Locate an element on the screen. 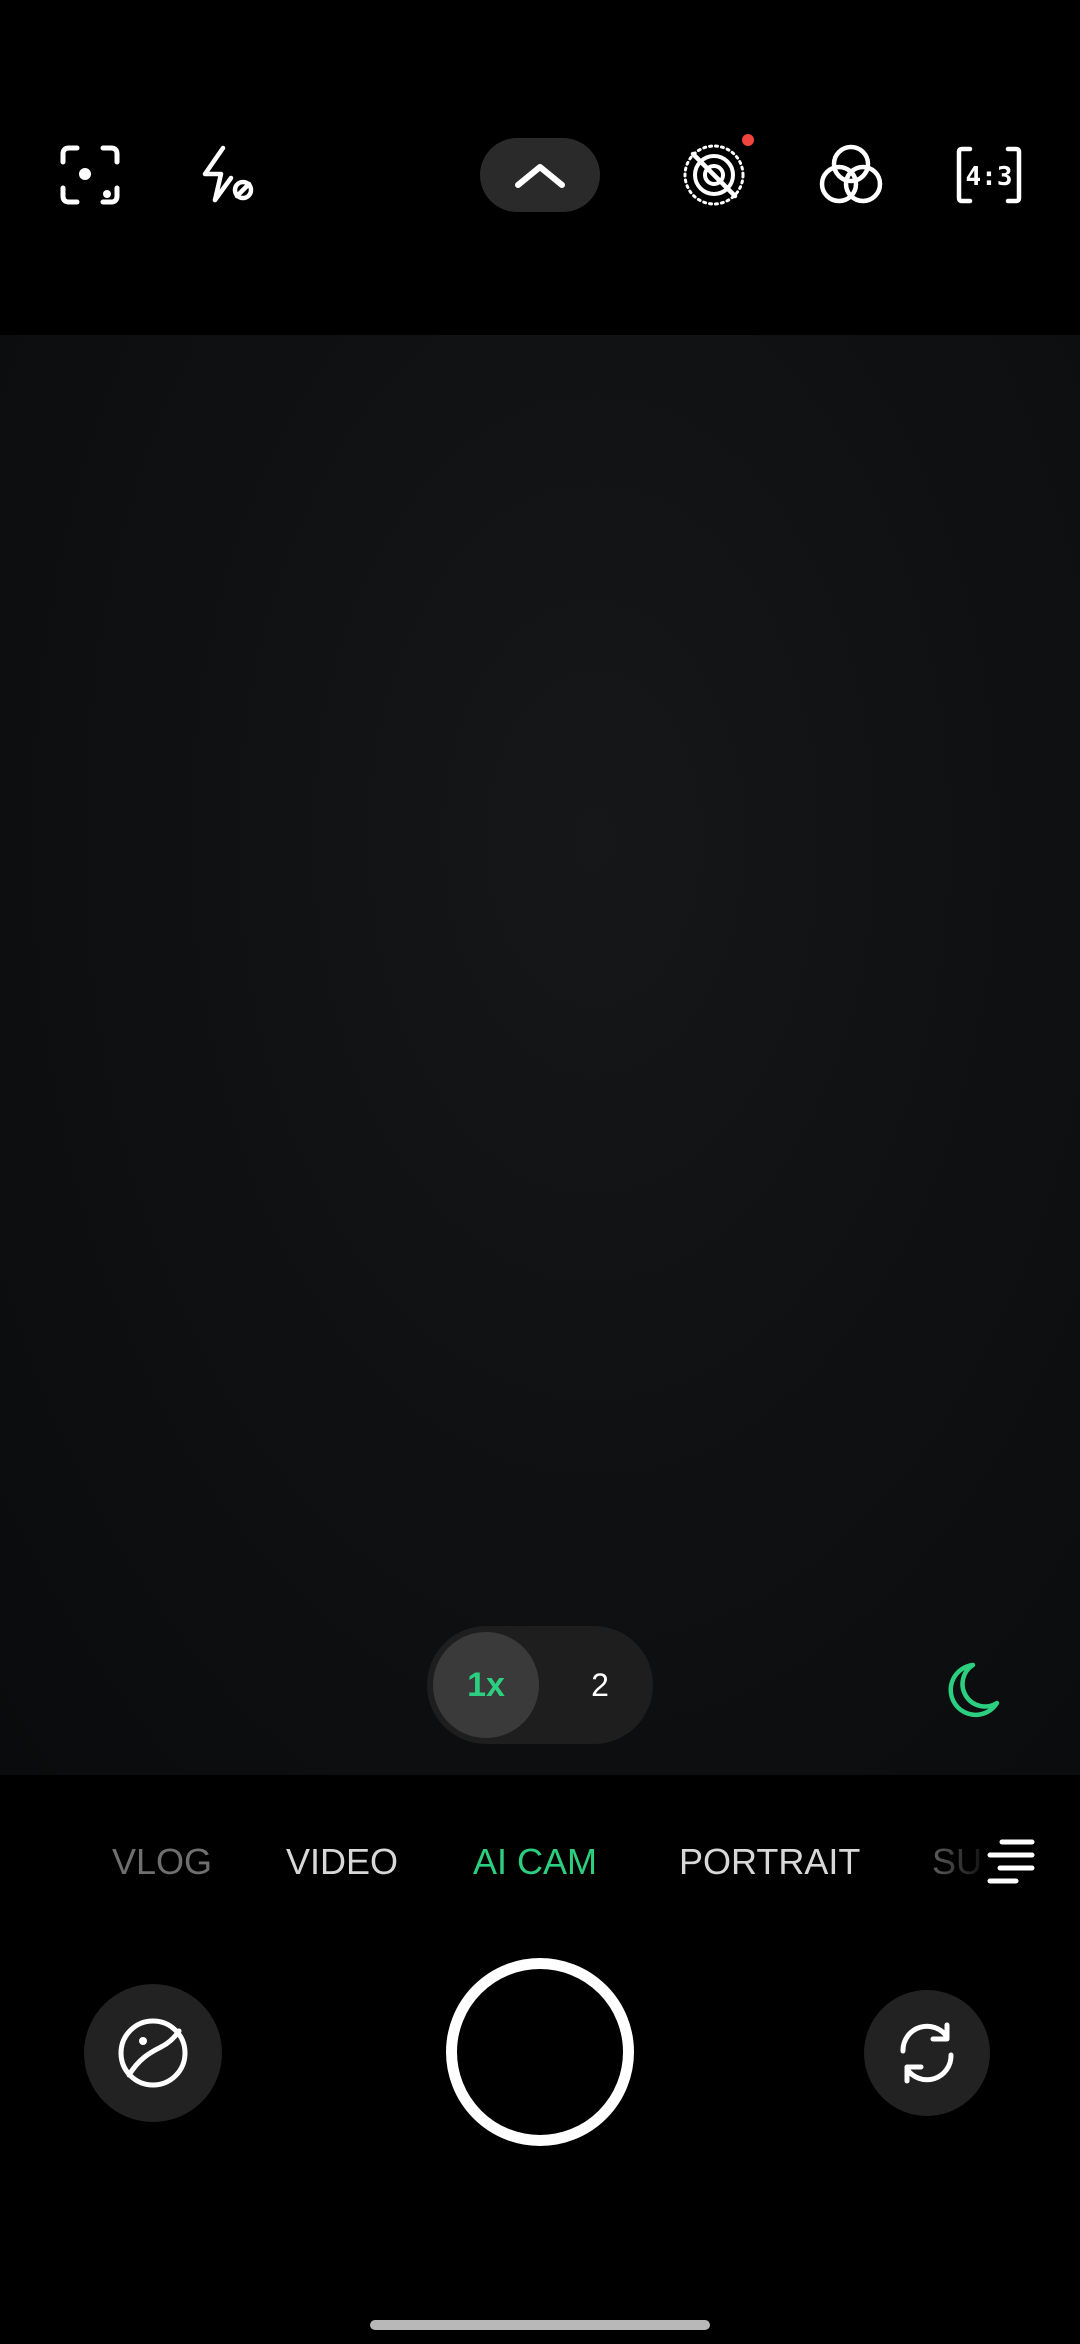 This screenshot has height=2344, width=1080. flash-off-icon is located at coordinates (228, 175).